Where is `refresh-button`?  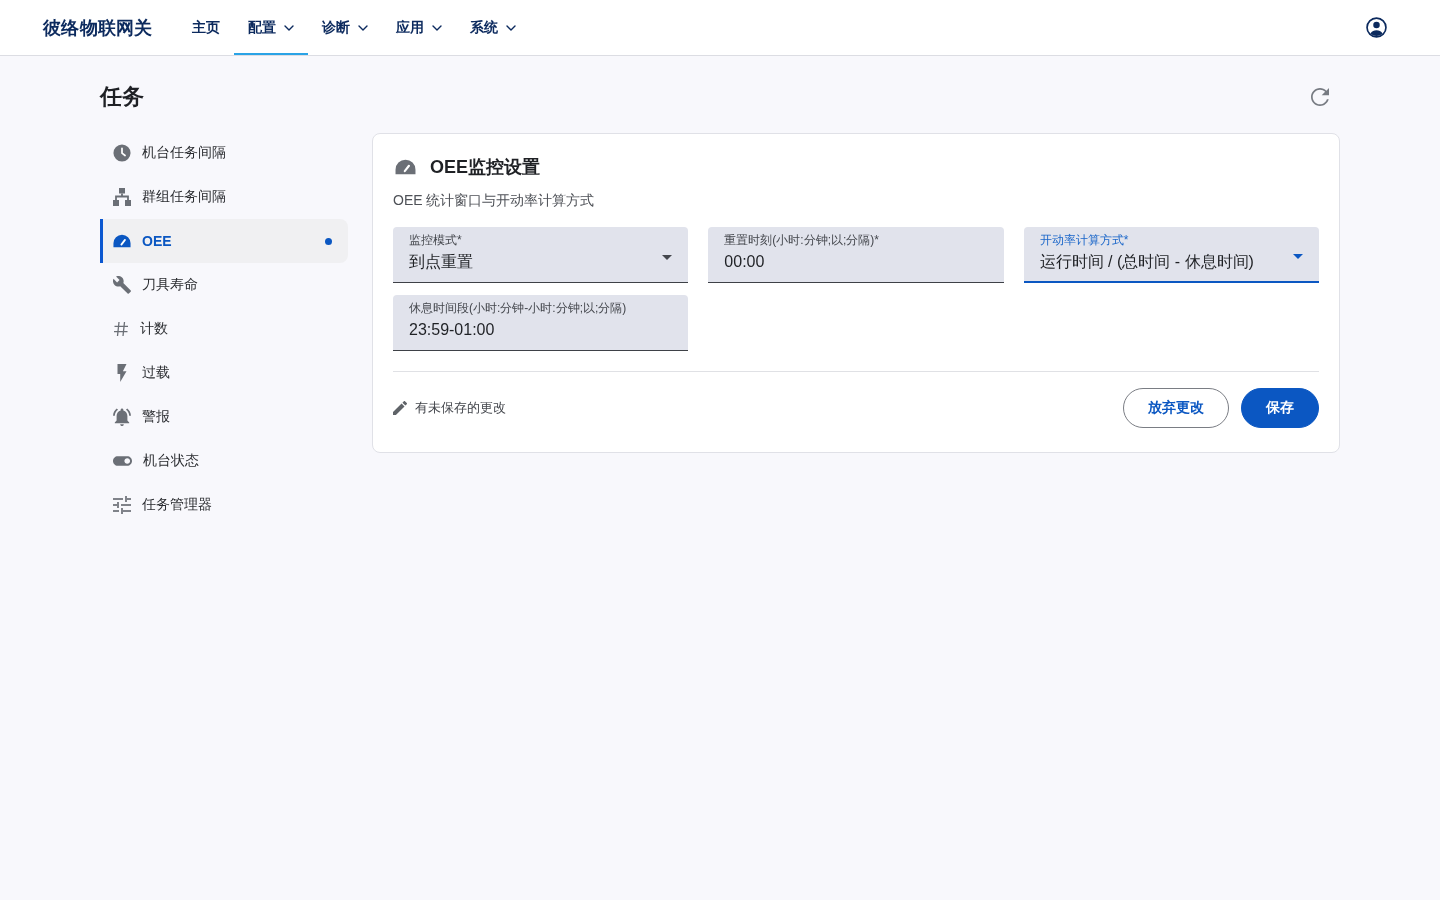
refresh-button is located at coordinates (1320, 97).